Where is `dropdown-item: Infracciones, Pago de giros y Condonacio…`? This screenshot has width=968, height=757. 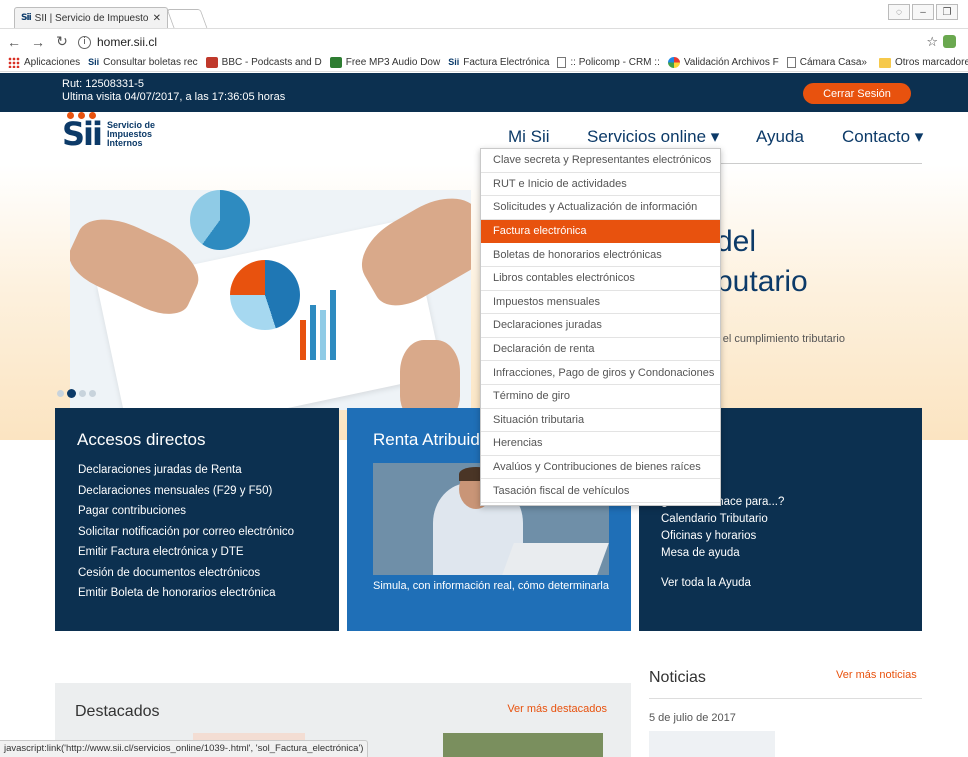
dropdown-item: Infracciones, Pago de giros y Condonacio… is located at coordinates (600, 373).